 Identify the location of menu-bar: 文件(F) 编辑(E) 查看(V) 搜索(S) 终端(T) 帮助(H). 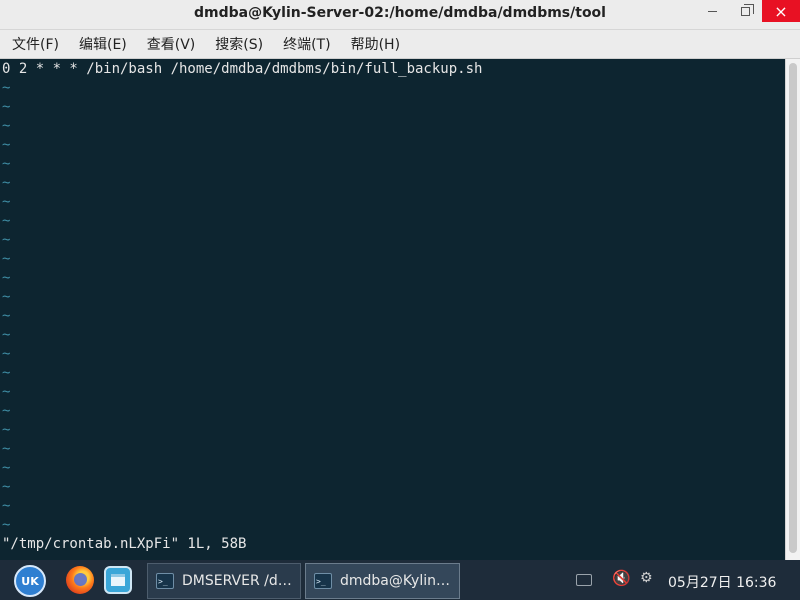
(400, 44).